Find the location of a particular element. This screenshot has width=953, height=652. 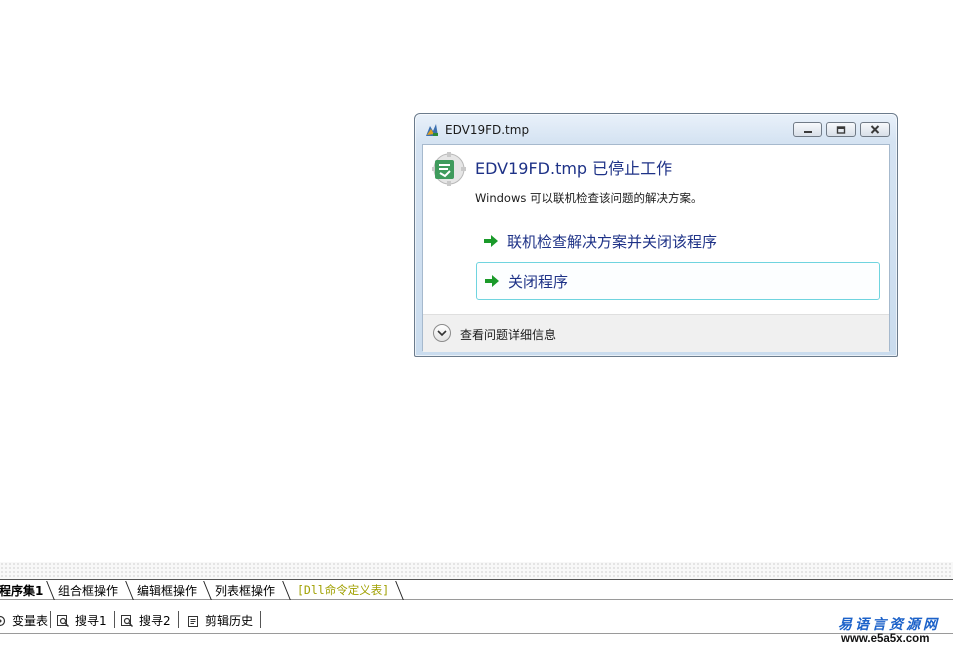

search1-label: 搜寻1 is located at coordinates (91, 621).